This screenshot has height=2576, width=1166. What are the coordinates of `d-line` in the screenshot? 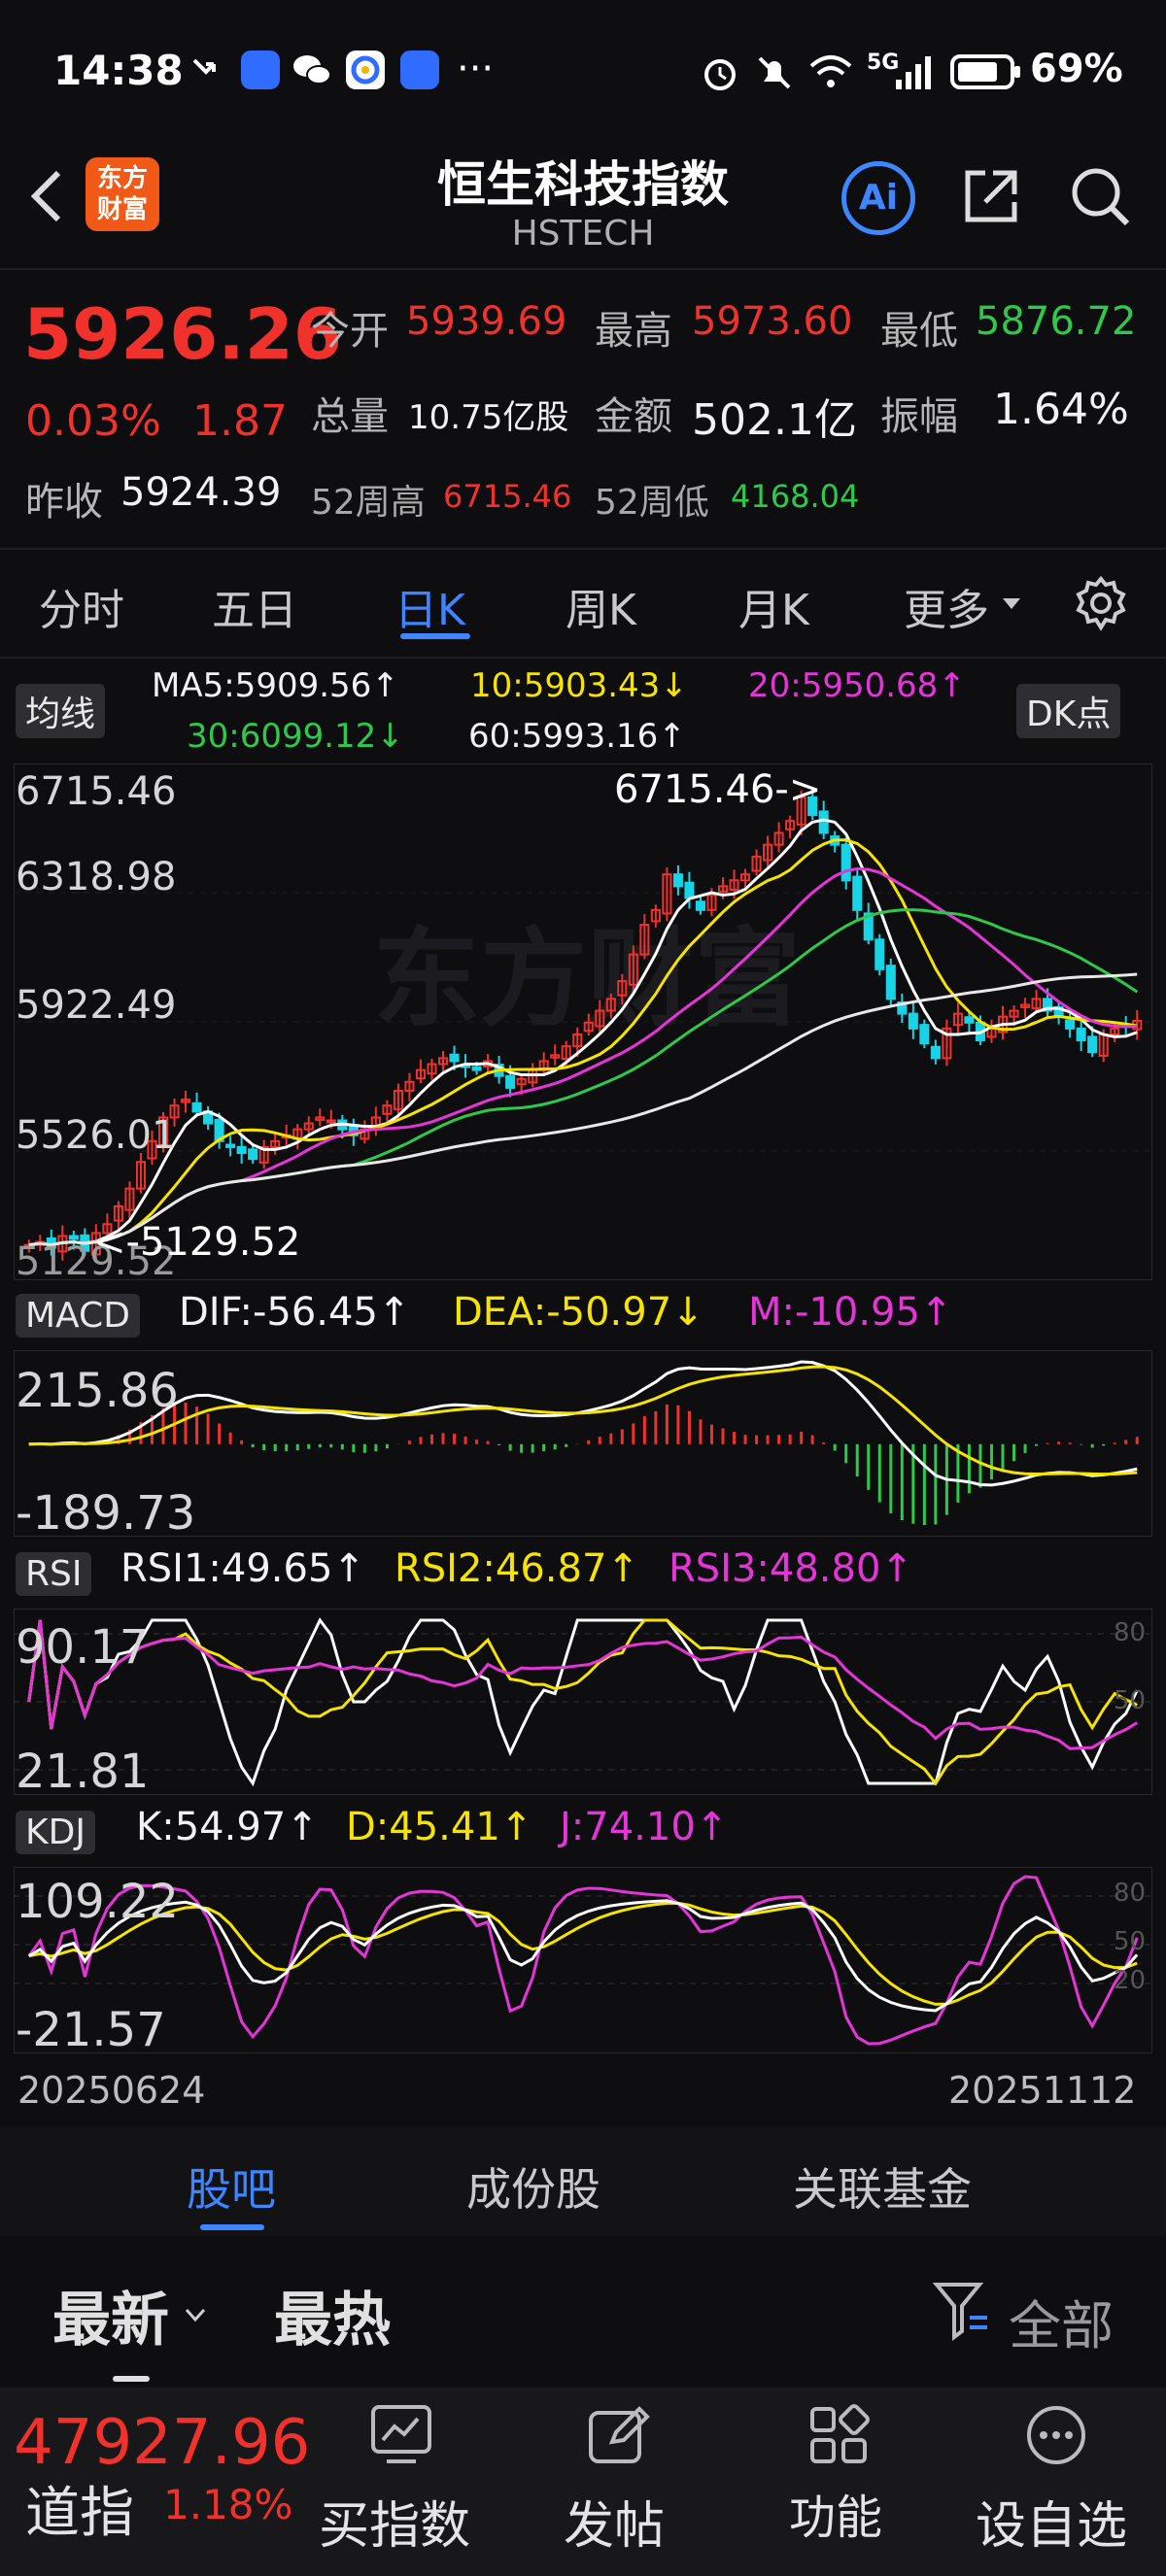 It's located at (583, 1953).